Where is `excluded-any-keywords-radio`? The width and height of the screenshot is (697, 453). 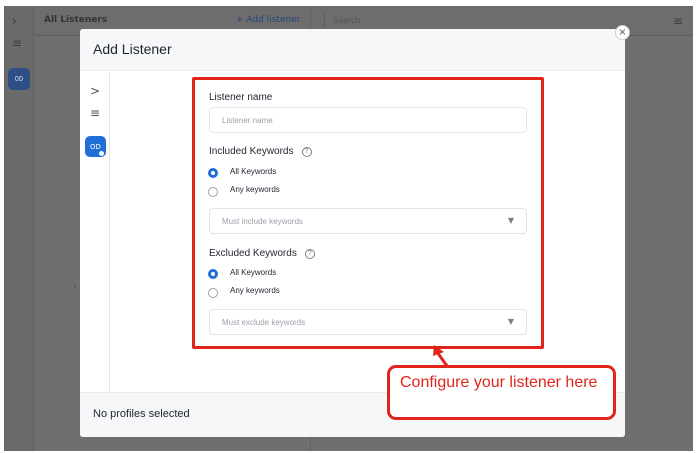
excluded-any-keywords-radio is located at coordinates (213, 293).